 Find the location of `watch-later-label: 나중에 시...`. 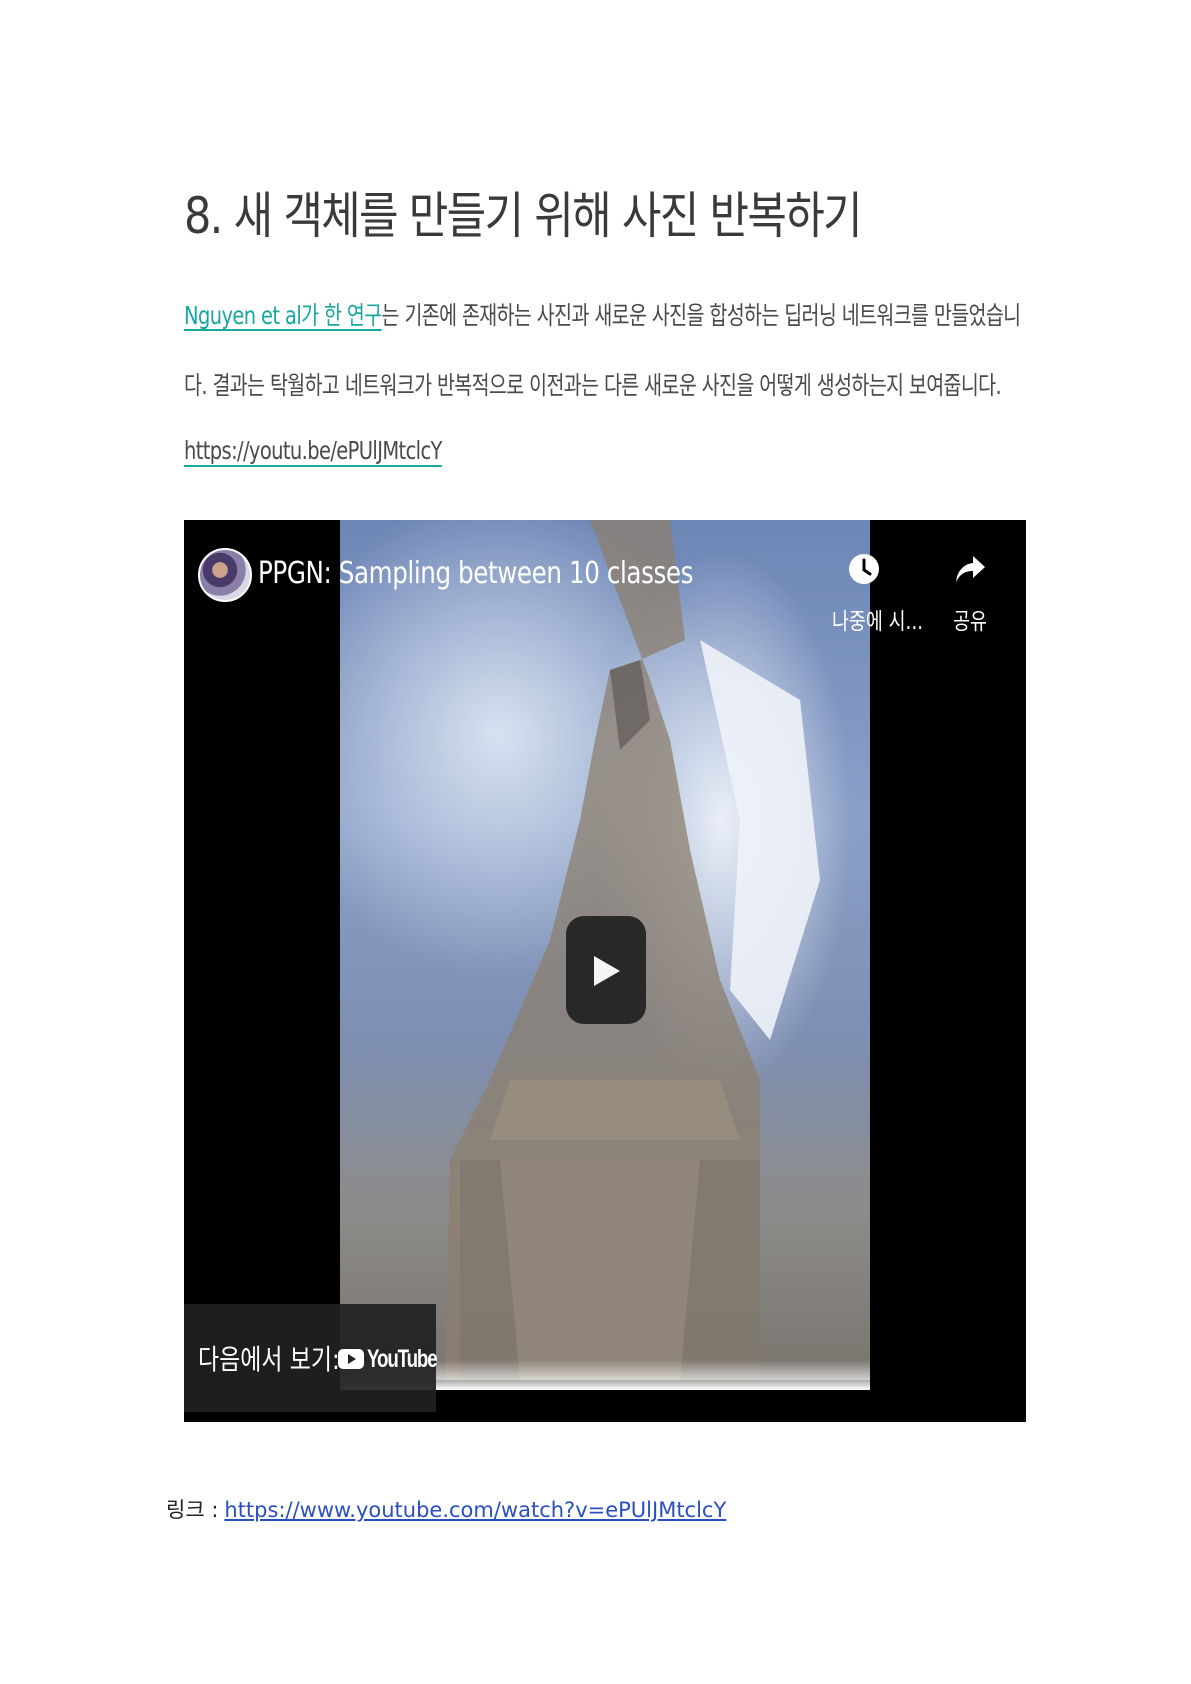

watch-later-label: 나중에 시... is located at coordinates (878, 622).